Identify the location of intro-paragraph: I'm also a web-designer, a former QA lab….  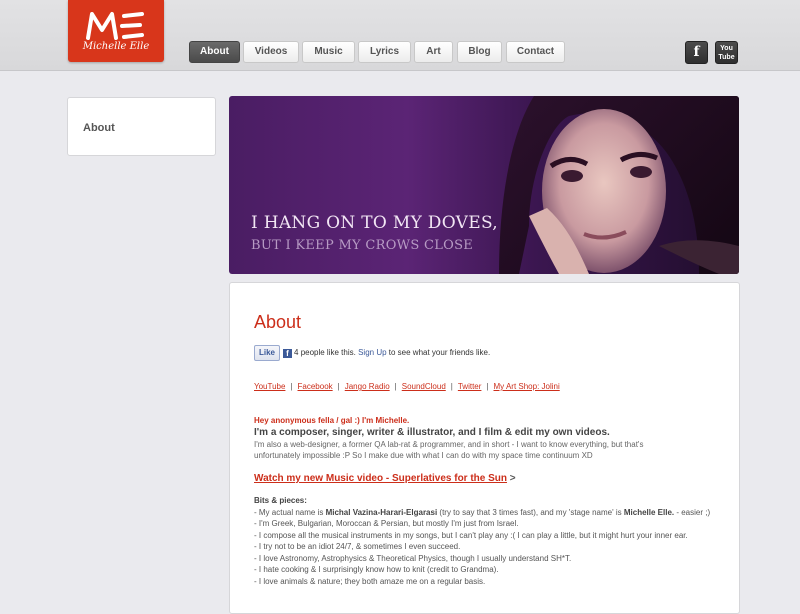
(464, 450).